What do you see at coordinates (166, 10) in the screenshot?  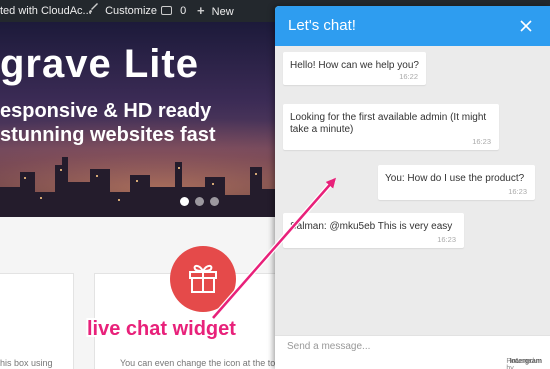 I see `comment-icon` at bounding box center [166, 10].